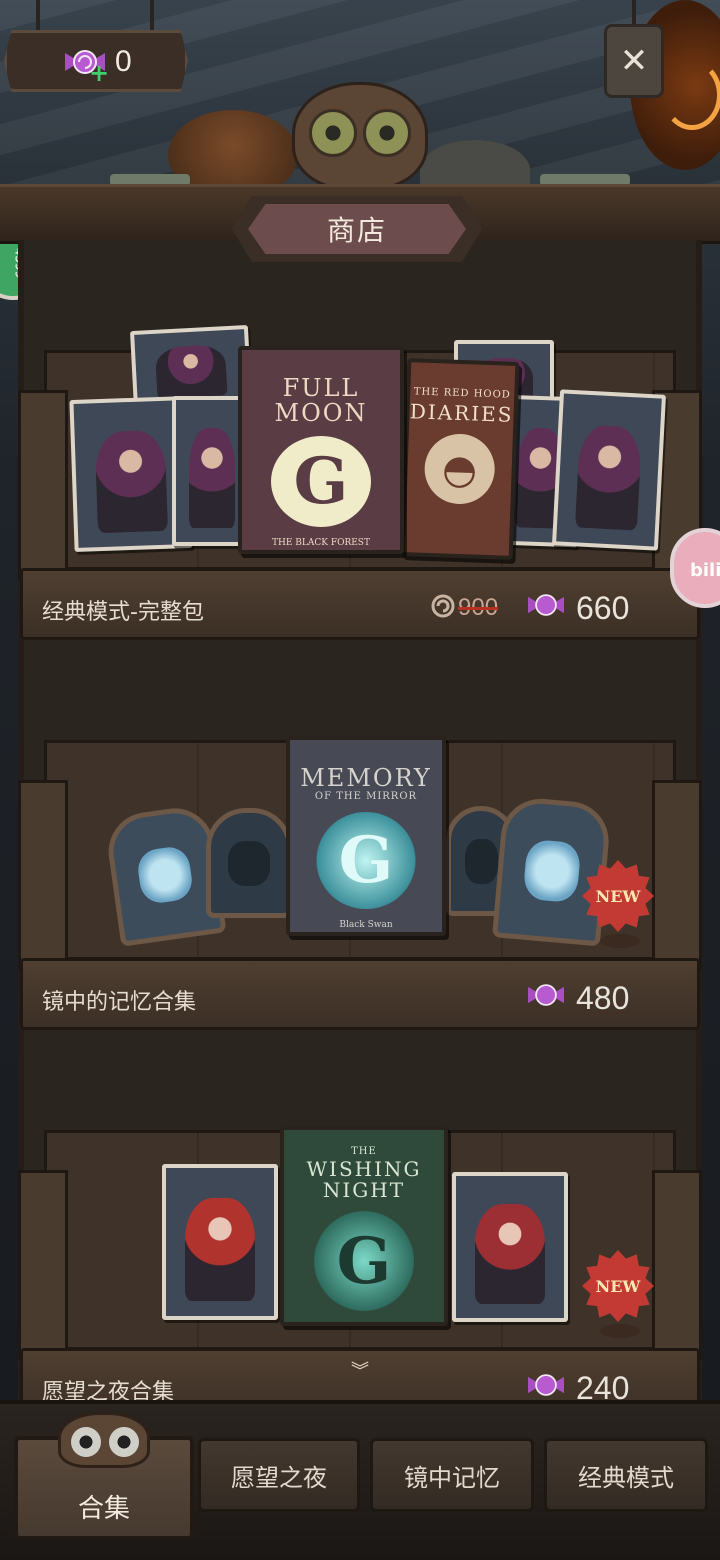 The height and width of the screenshot is (1560, 720). I want to click on product-name: 镜中的记忆合集, so click(119, 1002).